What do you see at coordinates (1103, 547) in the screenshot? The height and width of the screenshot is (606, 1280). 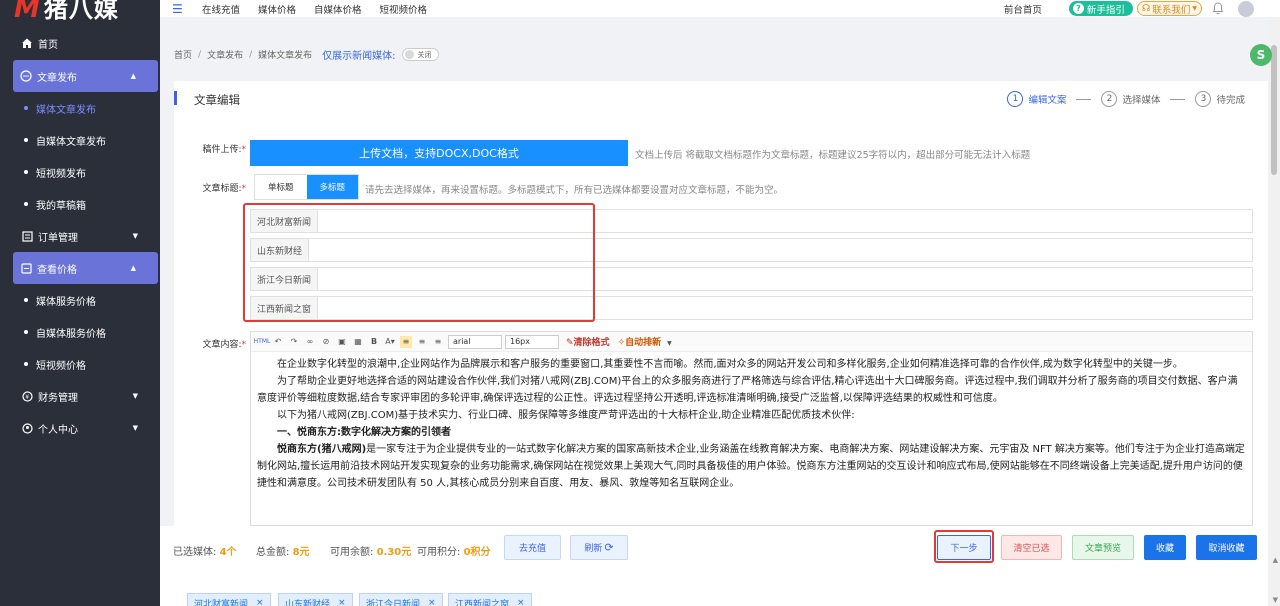 I see `preview-button: 文章预览` at bounding box center [1103, 547].